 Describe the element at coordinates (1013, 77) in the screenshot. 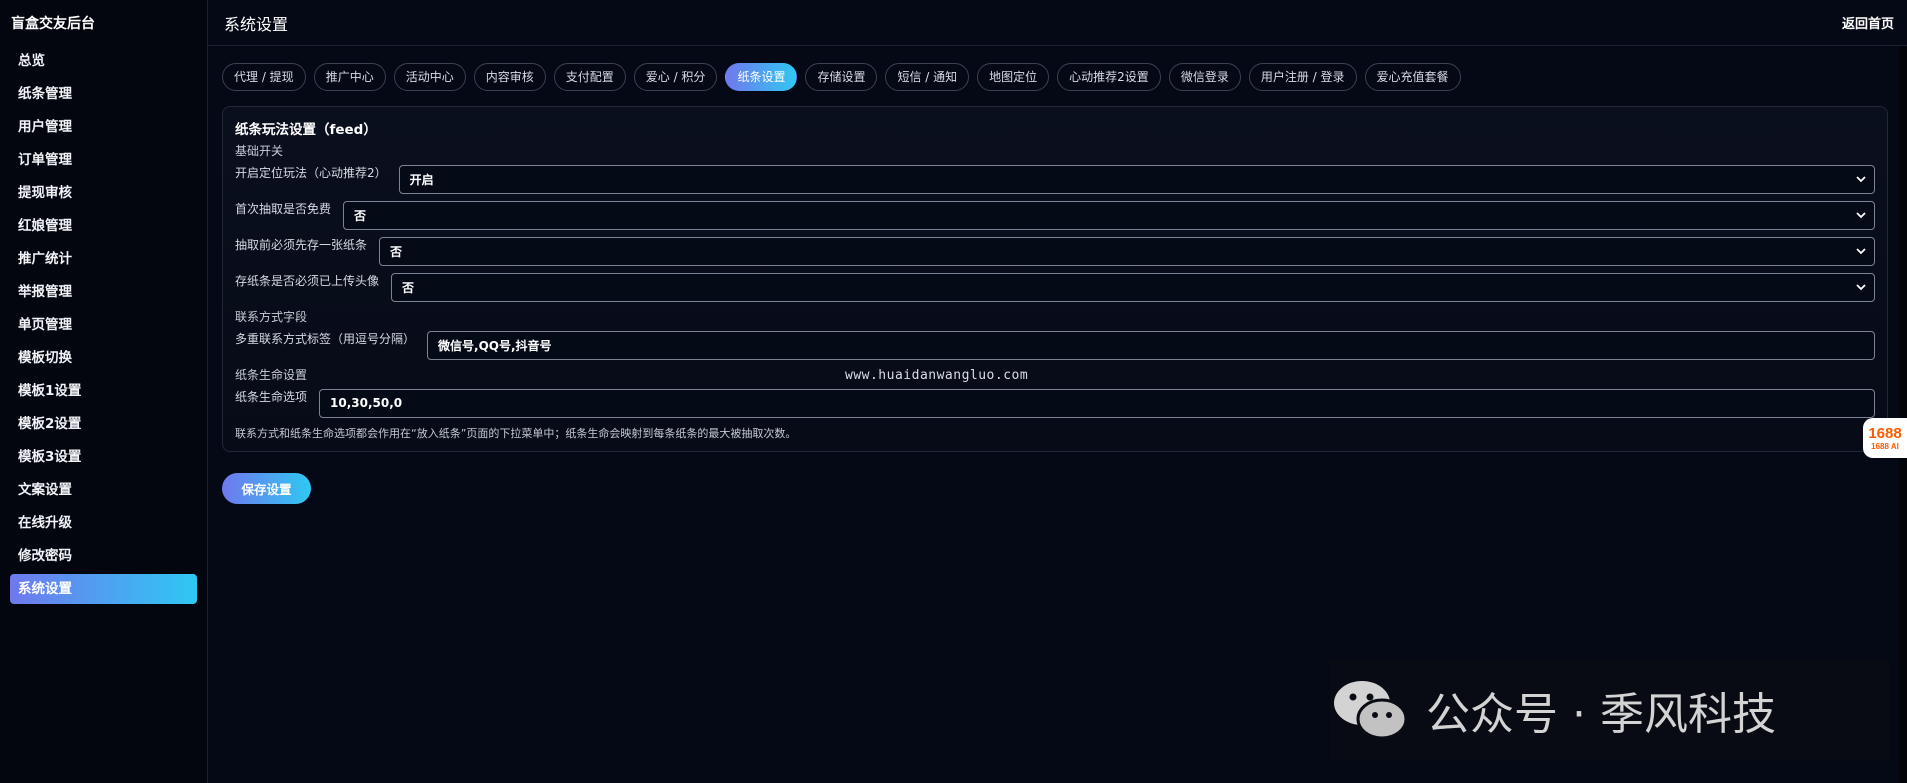

I see `tab-map-location: 地图定位` at that location.